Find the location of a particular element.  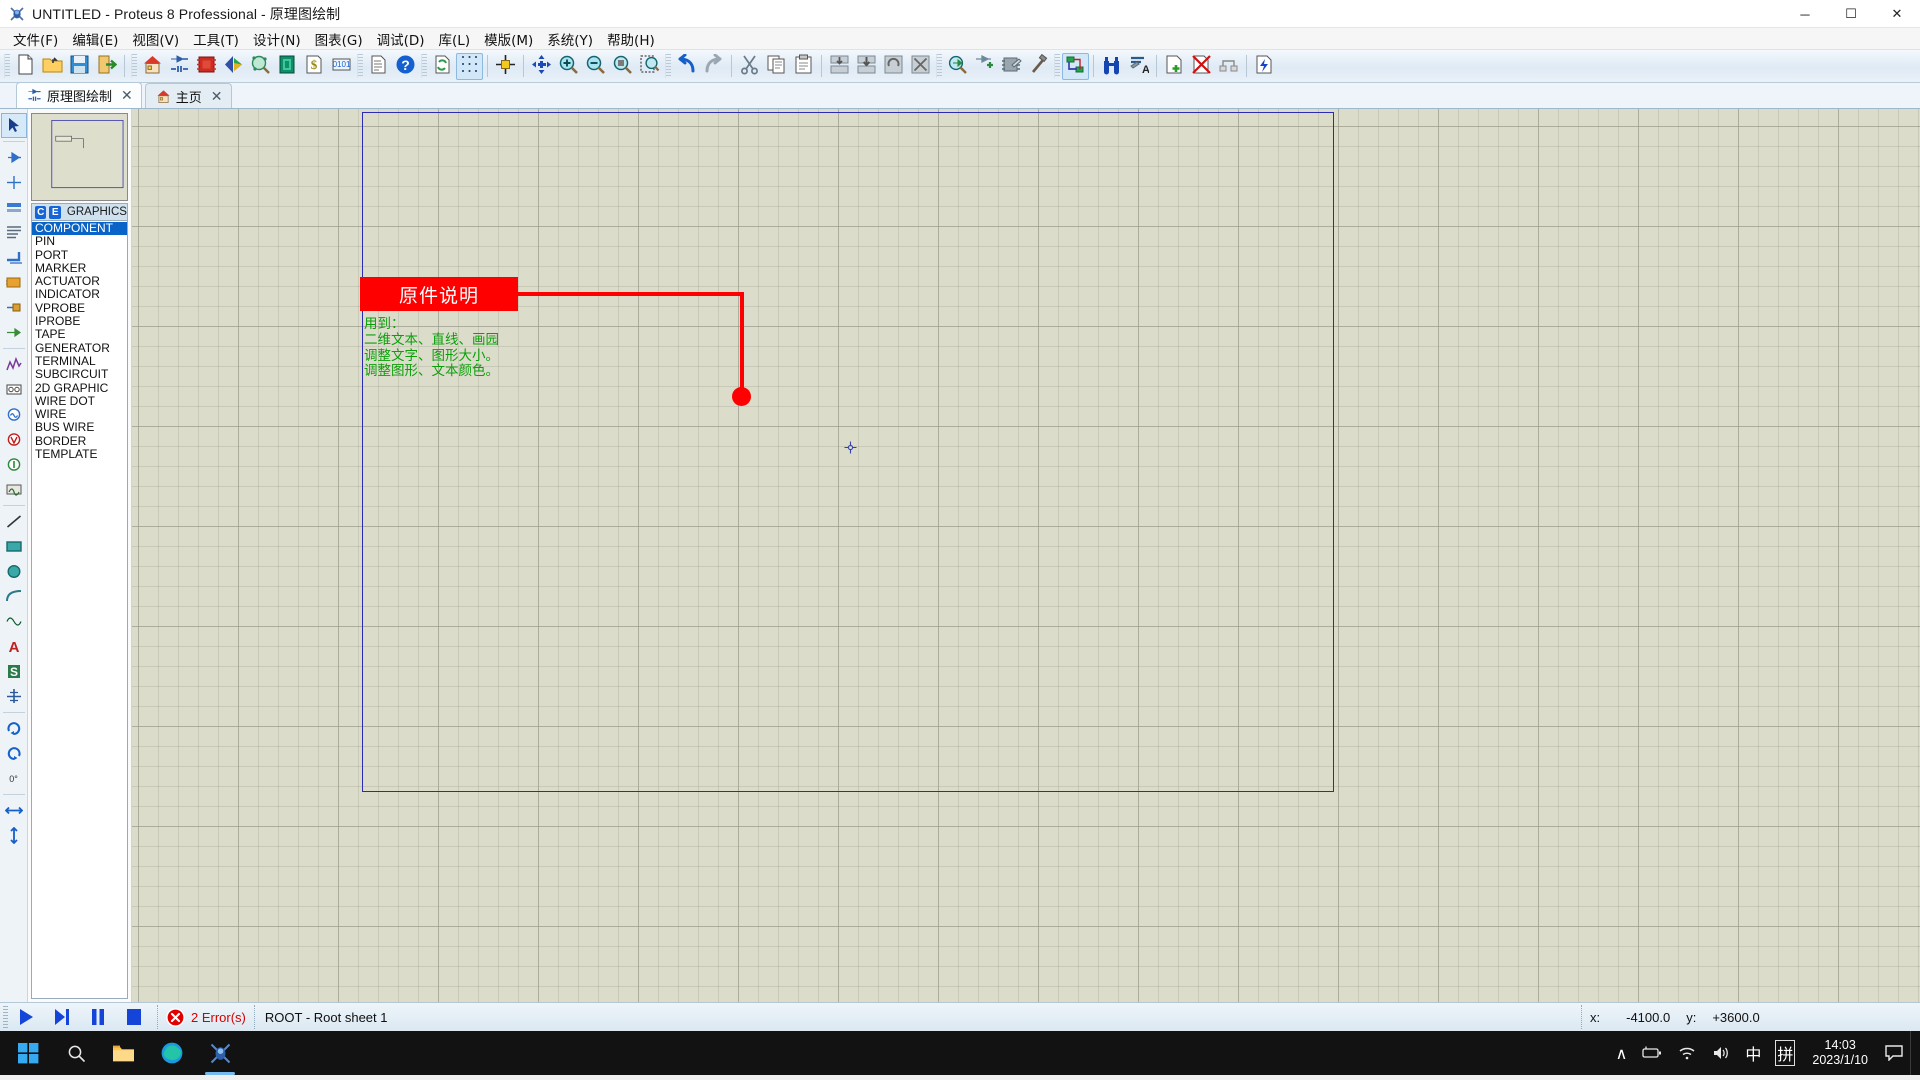

edit-badge-icon: E is located at coordinates (55, 212).